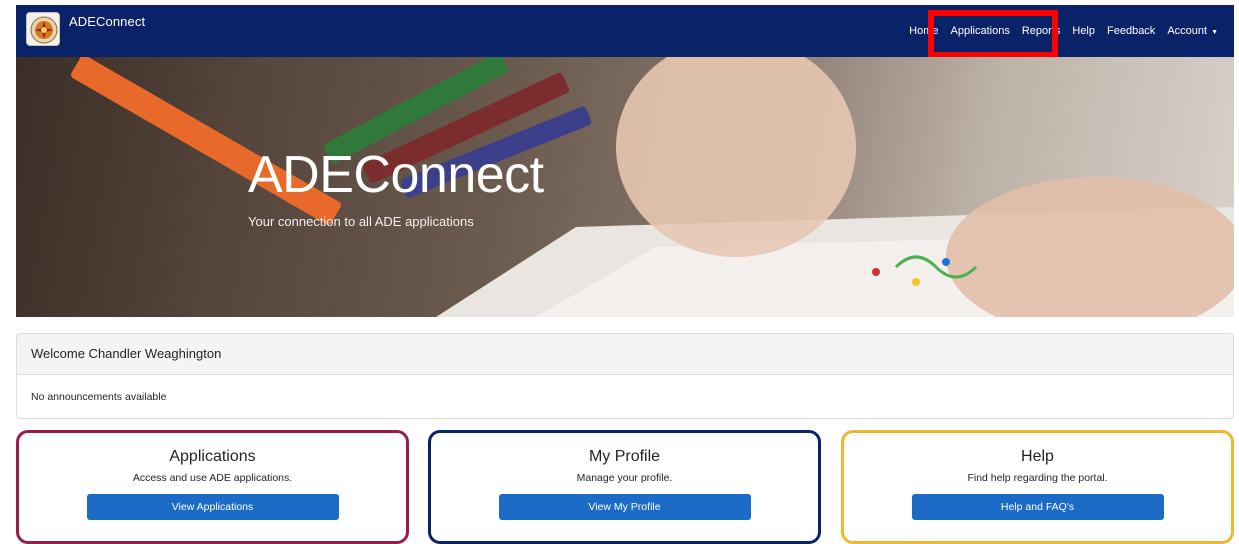 This screenshot has height=544, width=1239. I want to click on help-and-faqs-button: Help and FAQ's, so click(1037, 507).